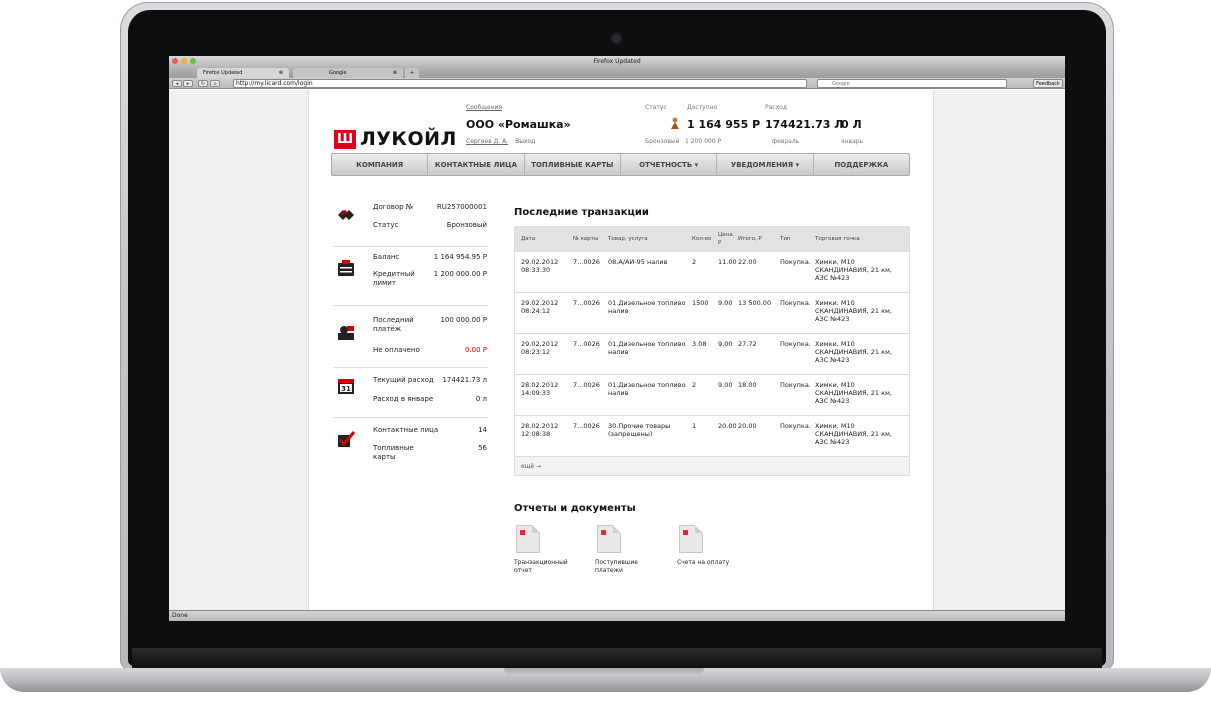 Image resolution: width=1211 pixels, height=707 pixels. What do you see at coordinates (408, 430) in the screenshot?
I see `contacts-label: Контактные лица` at bounding box center [408, 430].